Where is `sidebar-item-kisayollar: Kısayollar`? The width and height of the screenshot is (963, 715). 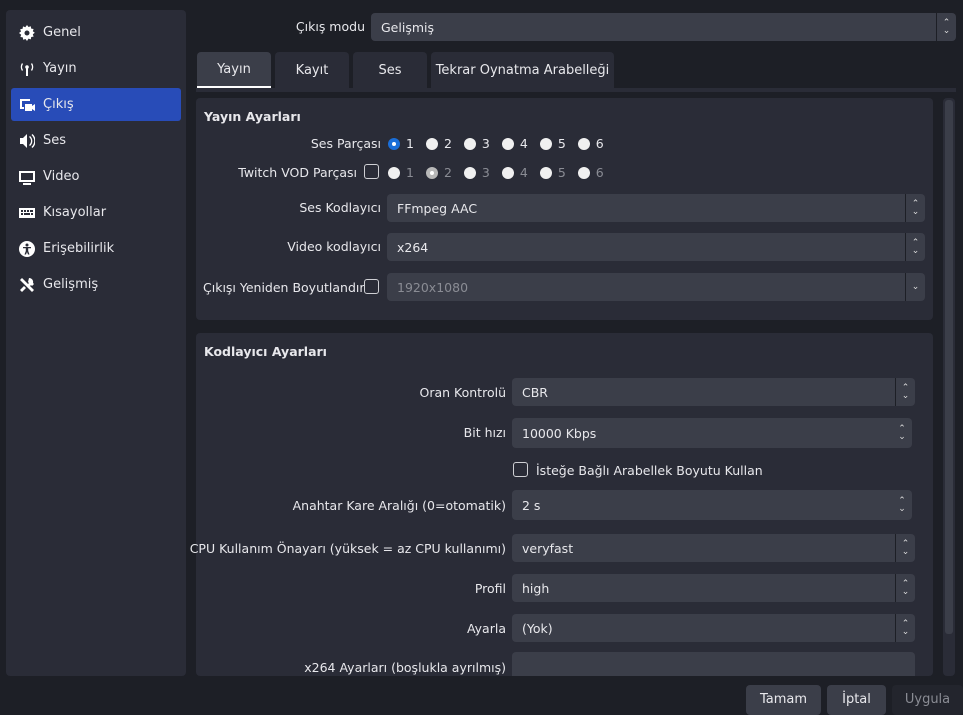 sidebar-item-kisayollar: Kısayollar is located at coordinates (96, 212).